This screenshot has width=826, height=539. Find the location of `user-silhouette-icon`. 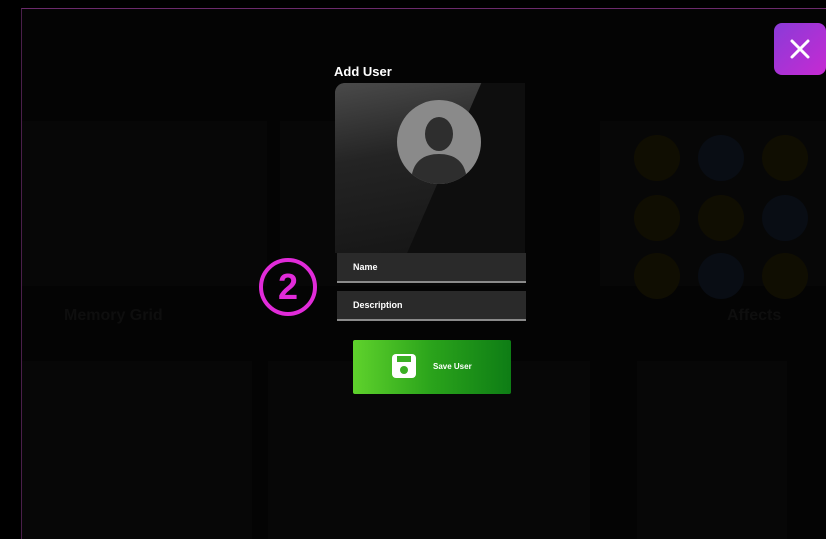

user-silhouette-icon is located at coordinates (439, 142).